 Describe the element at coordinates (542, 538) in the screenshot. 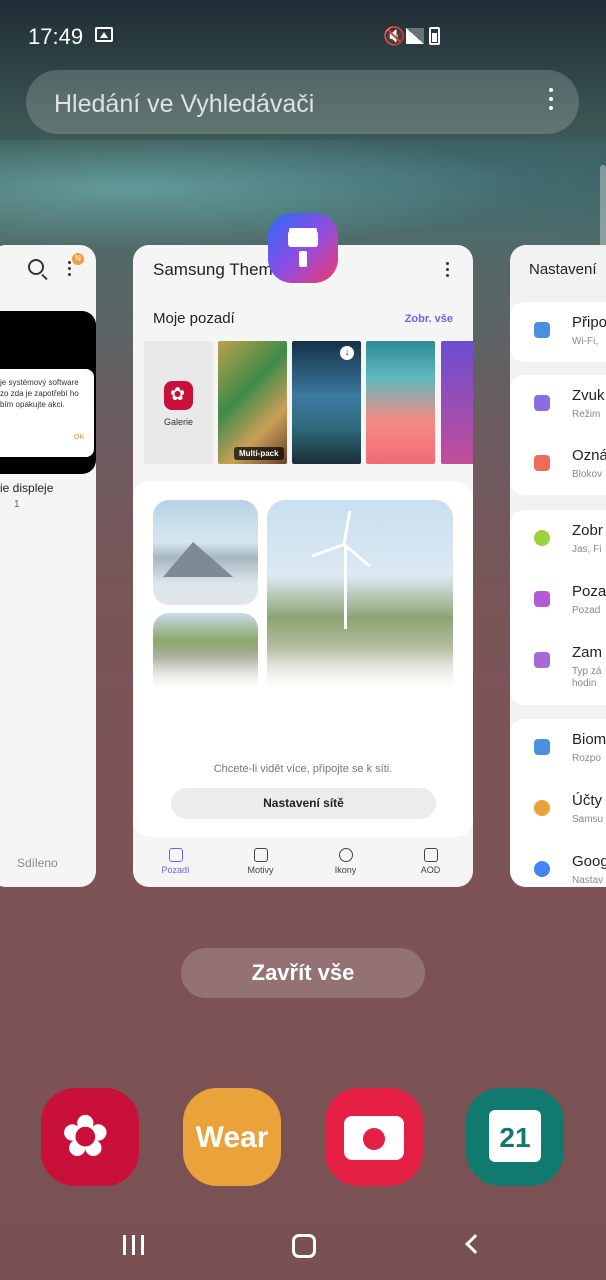

I see `display-icon` at that location.